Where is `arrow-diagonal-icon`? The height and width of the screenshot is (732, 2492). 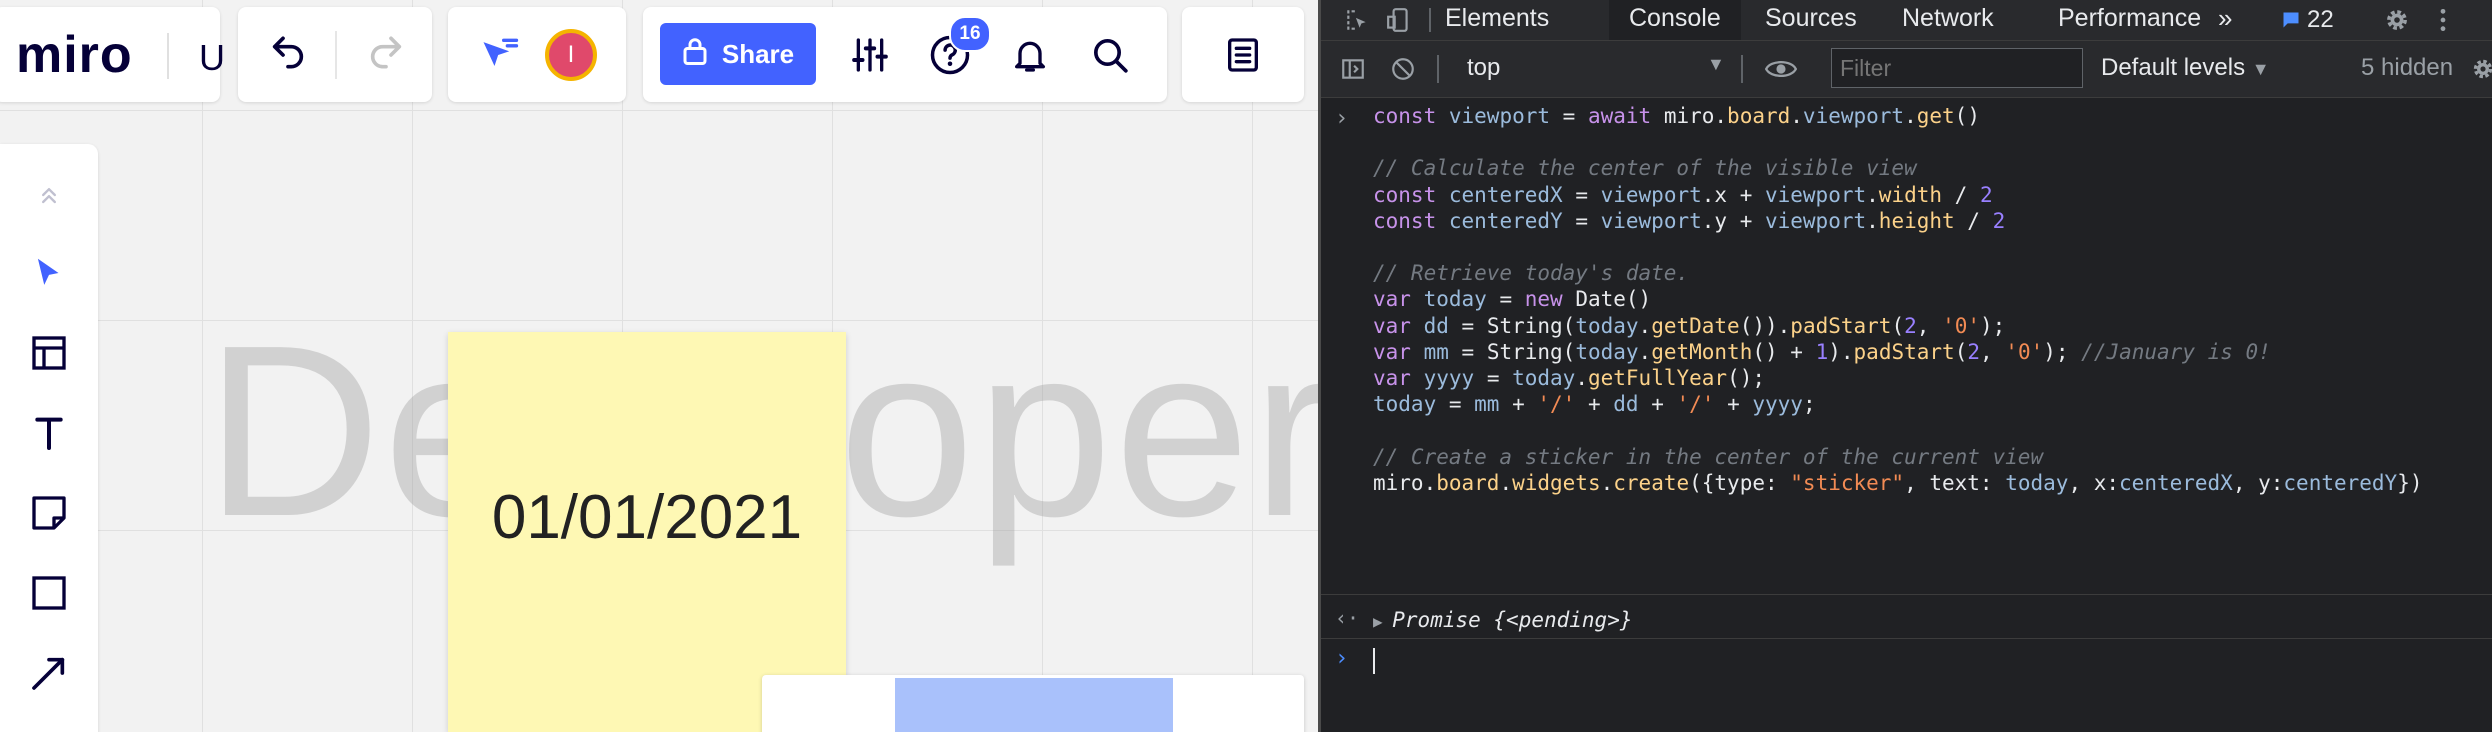
arrow-diagonal-icon is located at coordinates (49, 673).